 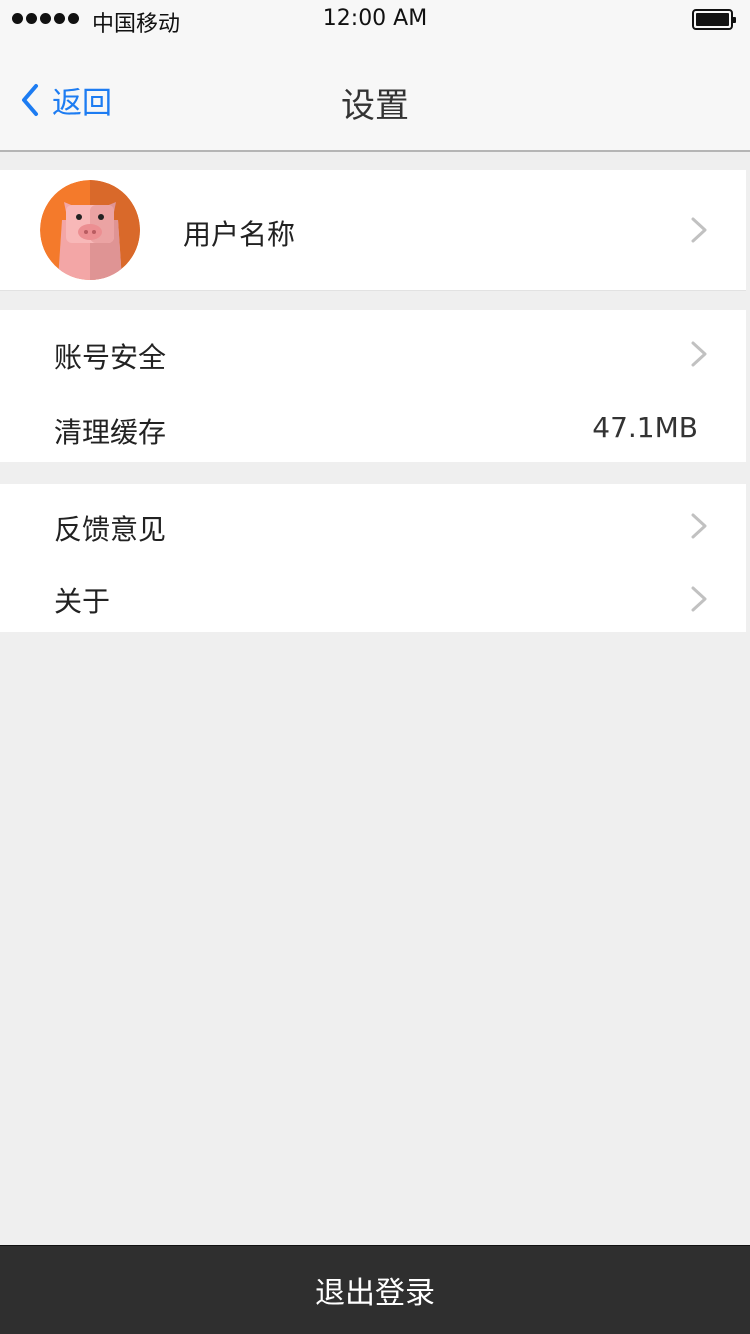 I want to click on settings-group-account: 账号安全 清理缓存 47.1MB, so click(x=373, y=386).